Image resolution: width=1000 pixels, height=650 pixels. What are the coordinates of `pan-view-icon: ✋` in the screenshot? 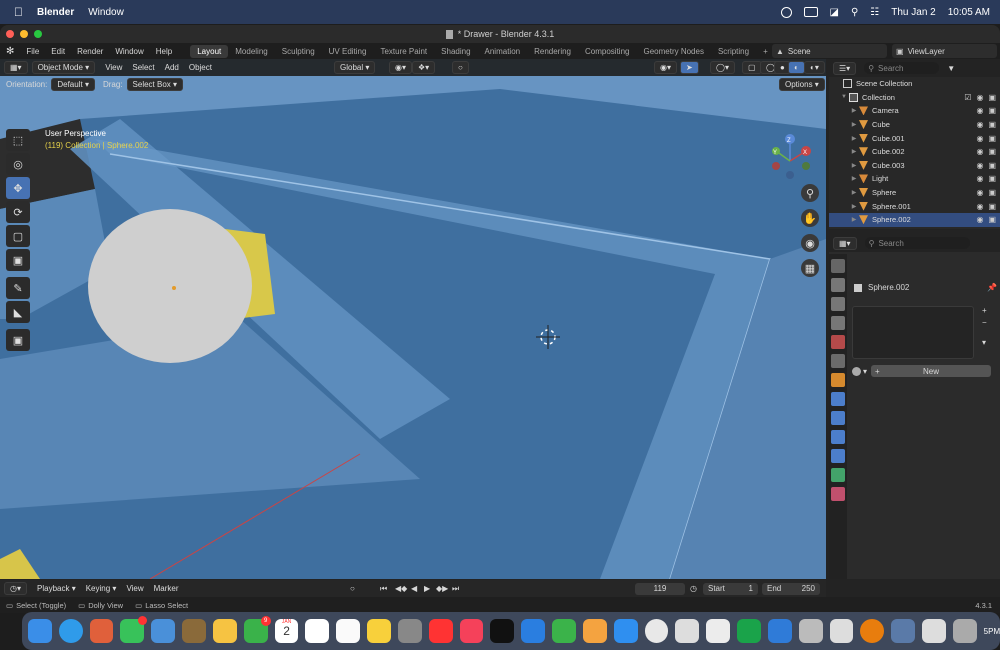 It's located at (810, 218).